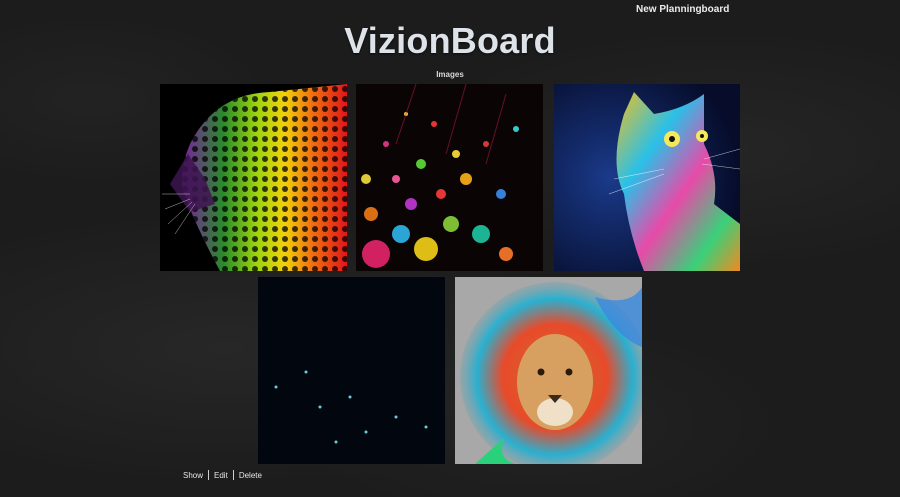 This screenshot has height=497, width=900. I want to click on board-image-cat, so click(647, 177).